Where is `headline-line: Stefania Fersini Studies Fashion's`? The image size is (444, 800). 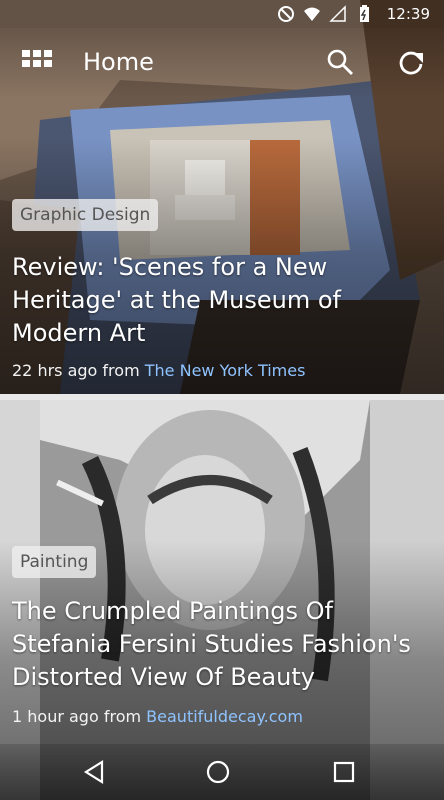 headline-line: Stefania Fersini Studies Fashion's is located at coordinates (211, 644).